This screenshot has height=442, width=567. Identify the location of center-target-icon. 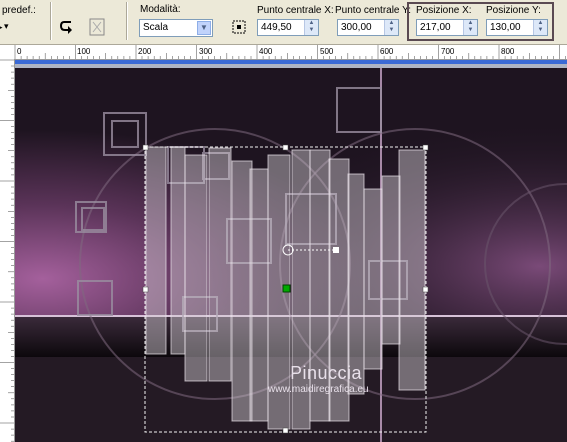
(239, 27).